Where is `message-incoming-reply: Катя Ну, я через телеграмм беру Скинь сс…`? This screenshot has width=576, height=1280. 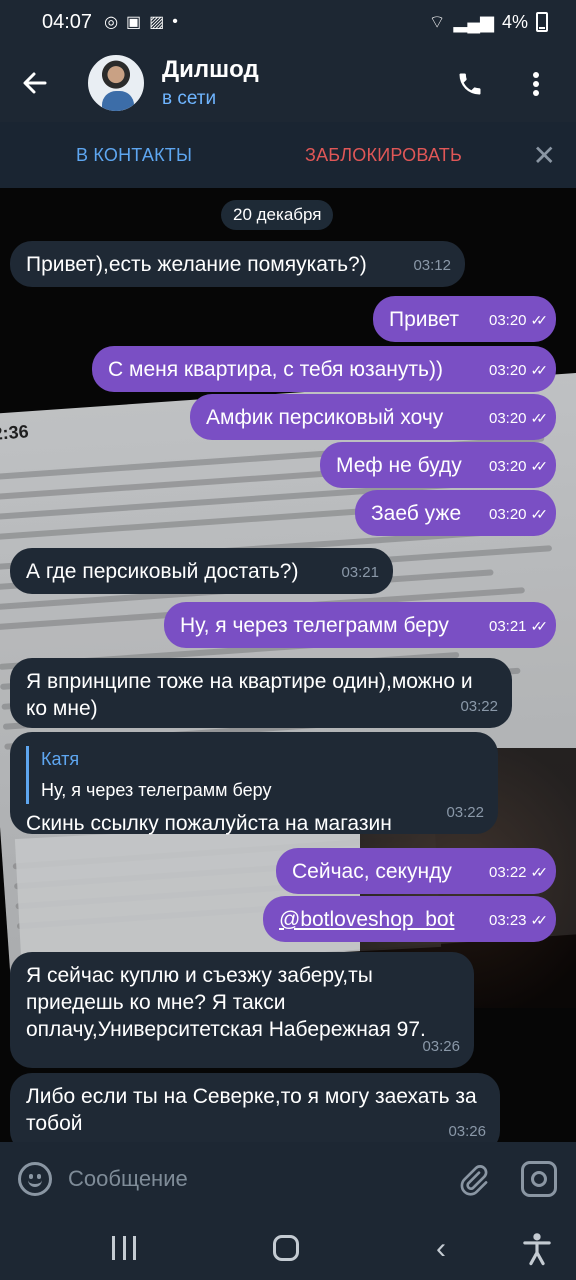
message-incoming-reply: Катя Ну, я через телеграмм беру Скинь сс… is located at coordinates (254, 783).